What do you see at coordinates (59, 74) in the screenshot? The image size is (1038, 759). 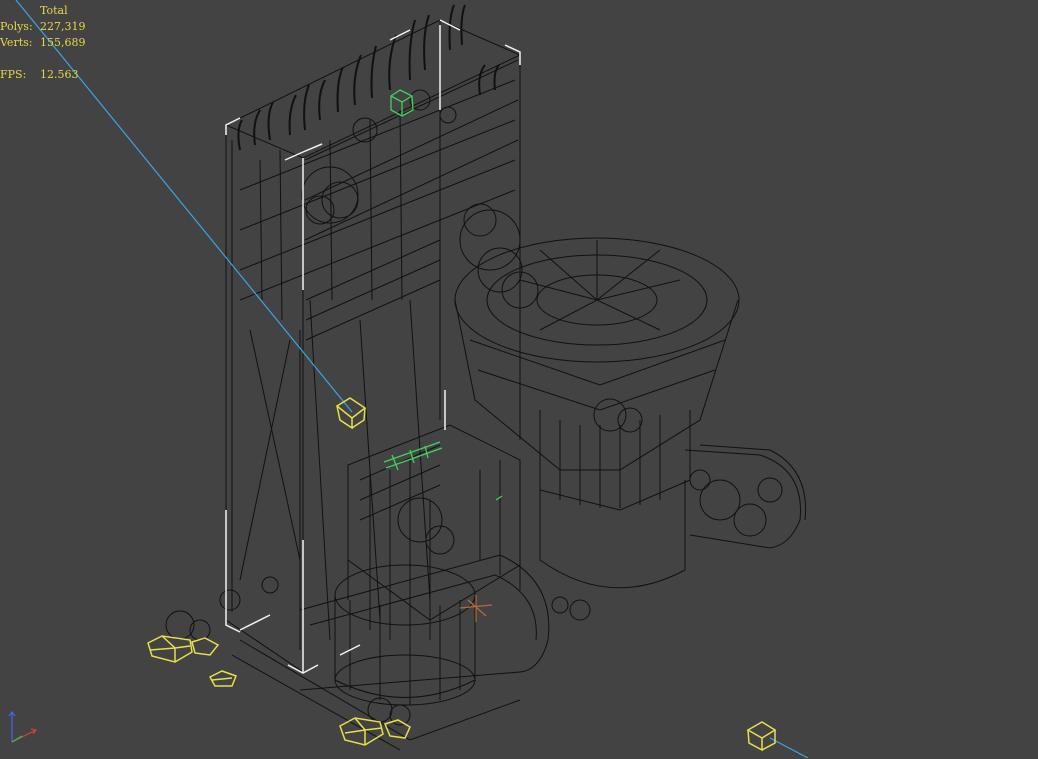 I see `fps-value: 12.563` at bounding box center [59, 74].